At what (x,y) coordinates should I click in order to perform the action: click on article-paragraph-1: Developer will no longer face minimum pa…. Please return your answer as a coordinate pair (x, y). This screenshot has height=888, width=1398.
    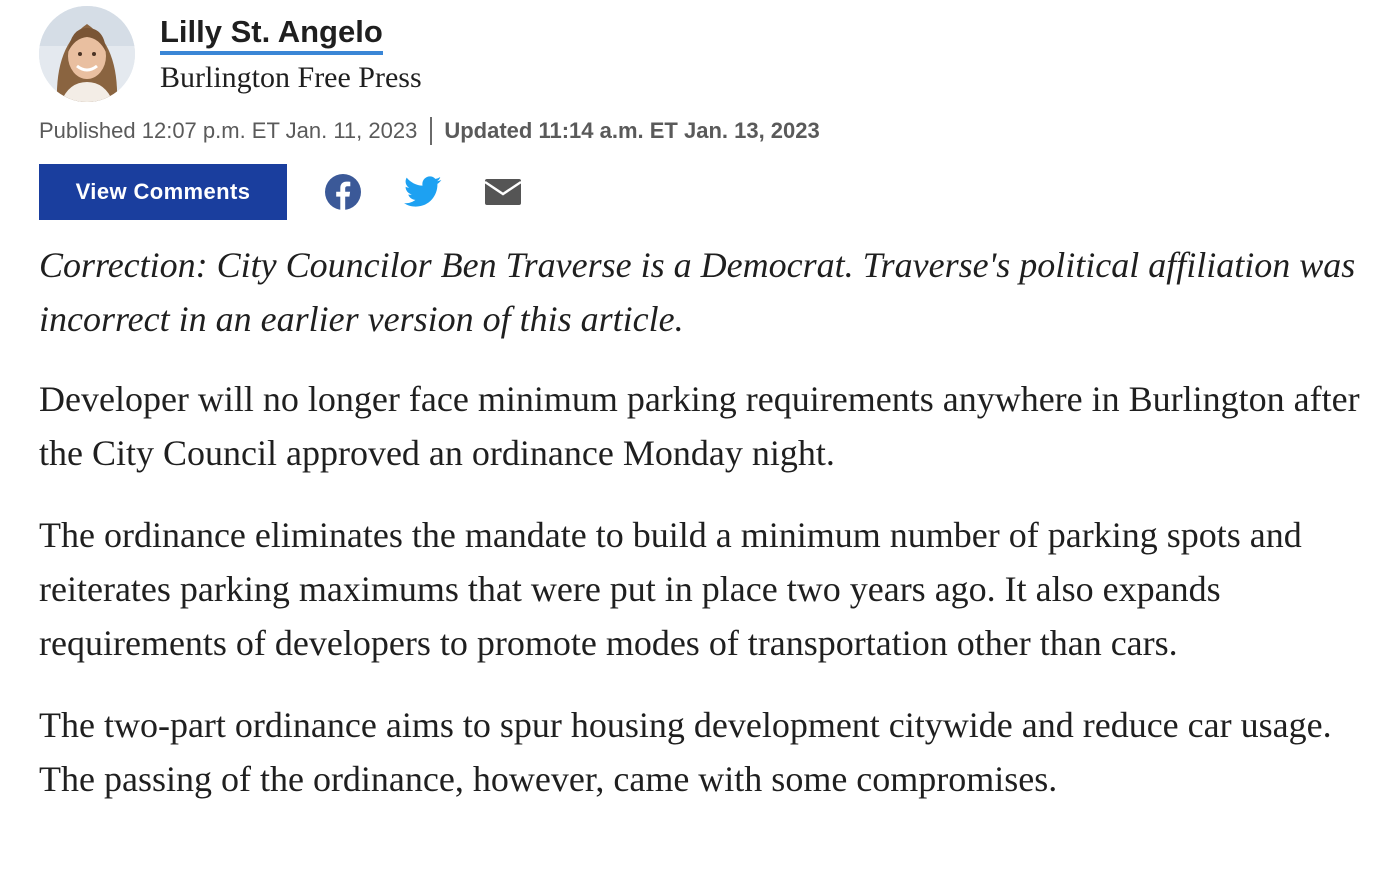
    Looking at the image, I should click on (699, 426).